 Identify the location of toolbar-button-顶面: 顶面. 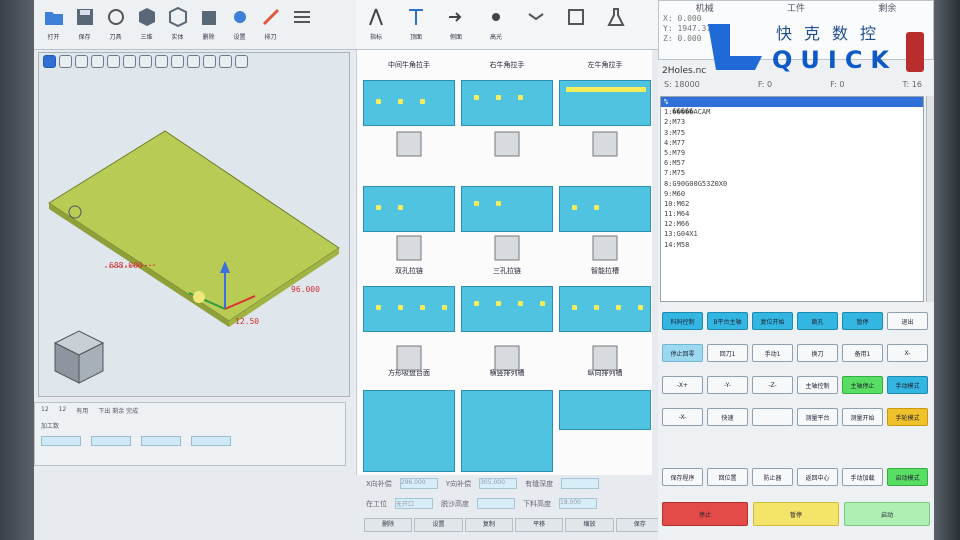
(416, 24).